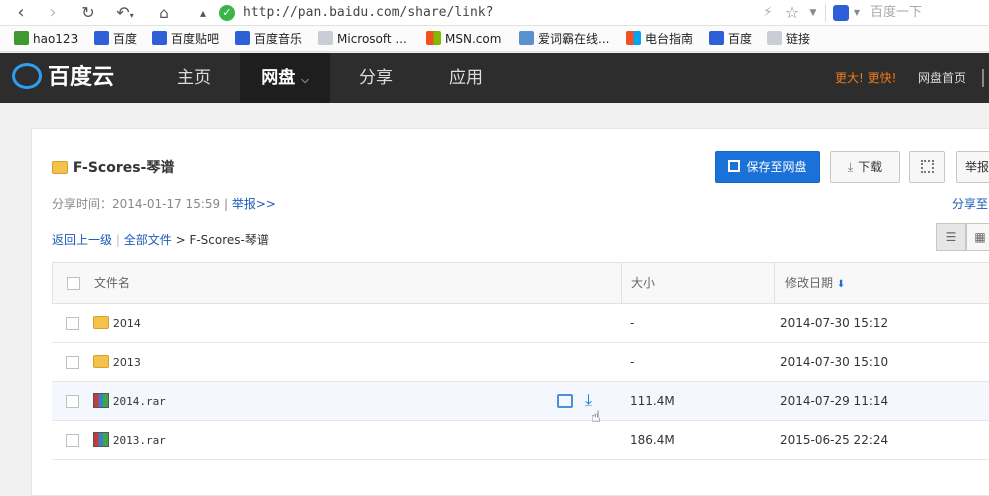 This screenshot has height=496, width=989. Describe the element at coordinates (113, 167) in the screenshot. I see `folder-title: F-Scores-琴谱` at that location.